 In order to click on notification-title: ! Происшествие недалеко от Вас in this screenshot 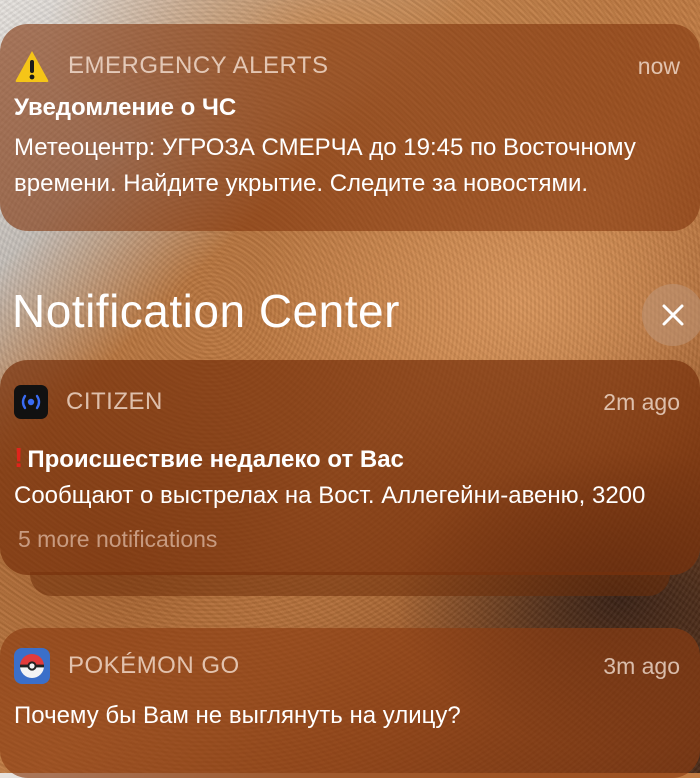, I will do `click(350, 458)`.